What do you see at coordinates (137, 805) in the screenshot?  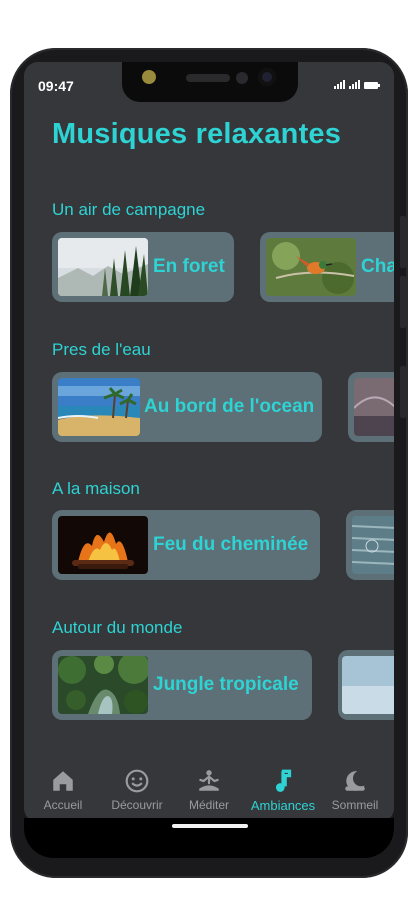 I see `nav-label: Découvrir` at bounding box center [137, 805].